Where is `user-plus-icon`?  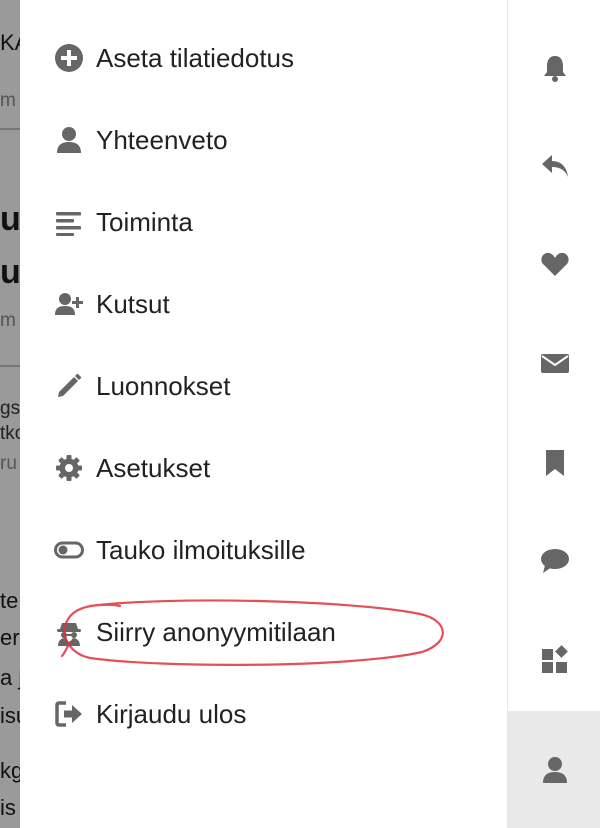
user-plus-icon is located at coordinates (69, 304).